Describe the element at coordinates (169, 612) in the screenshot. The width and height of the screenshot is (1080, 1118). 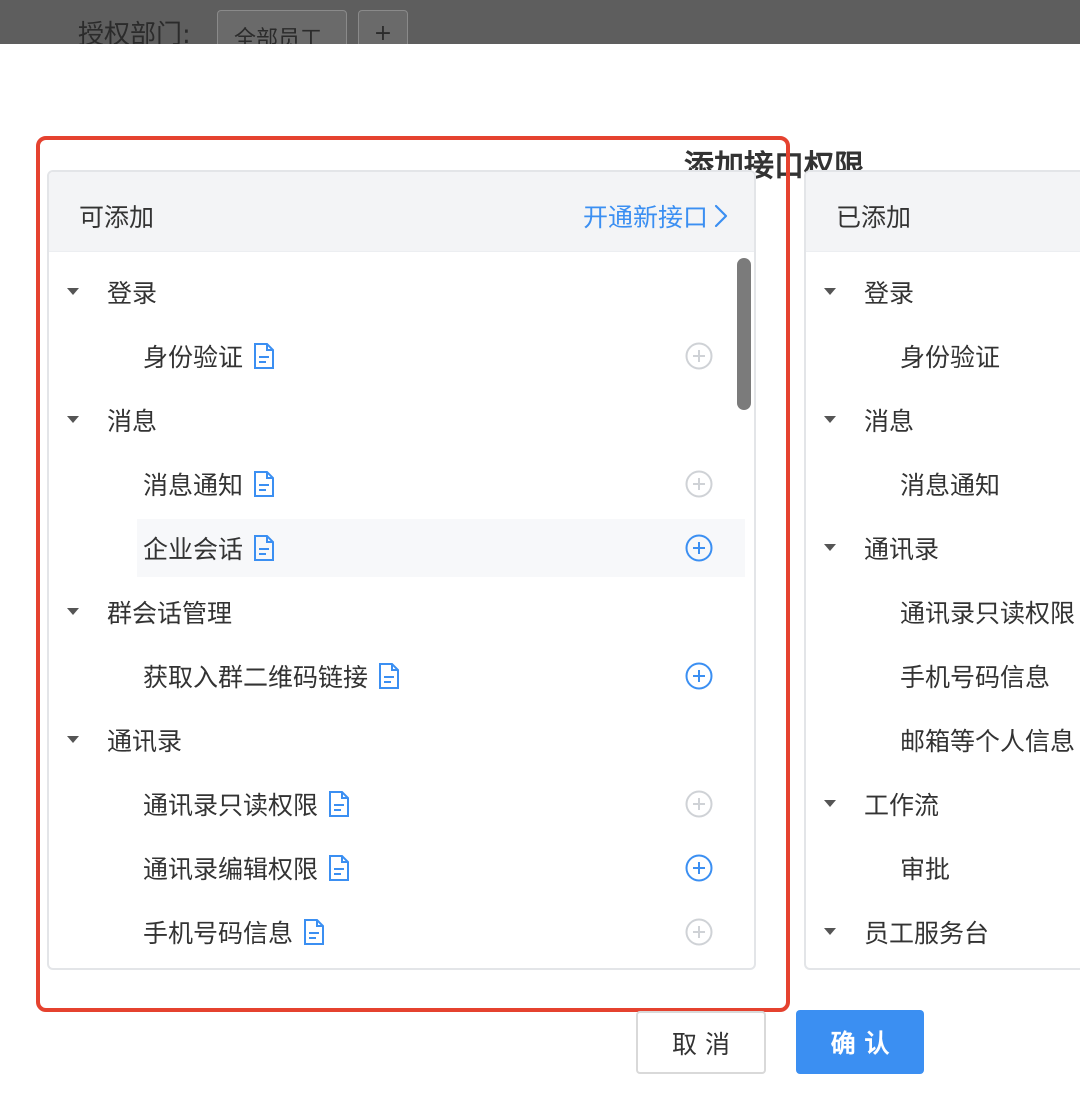
I see `tree-group-label: 群会话管理` at that location.